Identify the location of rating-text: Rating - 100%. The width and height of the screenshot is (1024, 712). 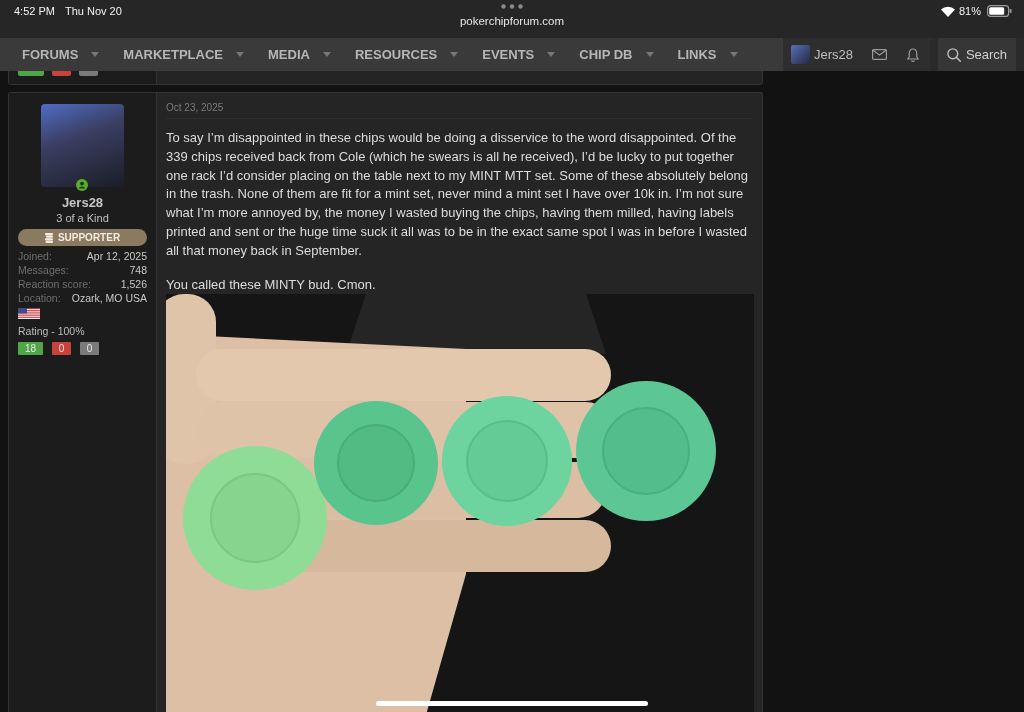
(52, 331).